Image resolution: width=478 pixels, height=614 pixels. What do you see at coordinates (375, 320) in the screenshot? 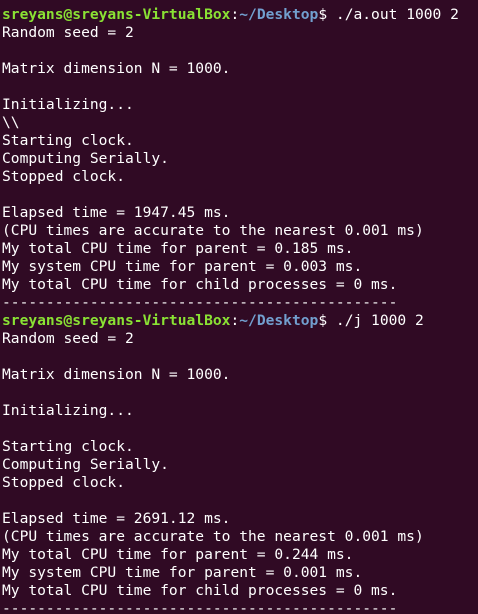
I see `command-text: ./j 1000 2` at bounding box center [375, 320].